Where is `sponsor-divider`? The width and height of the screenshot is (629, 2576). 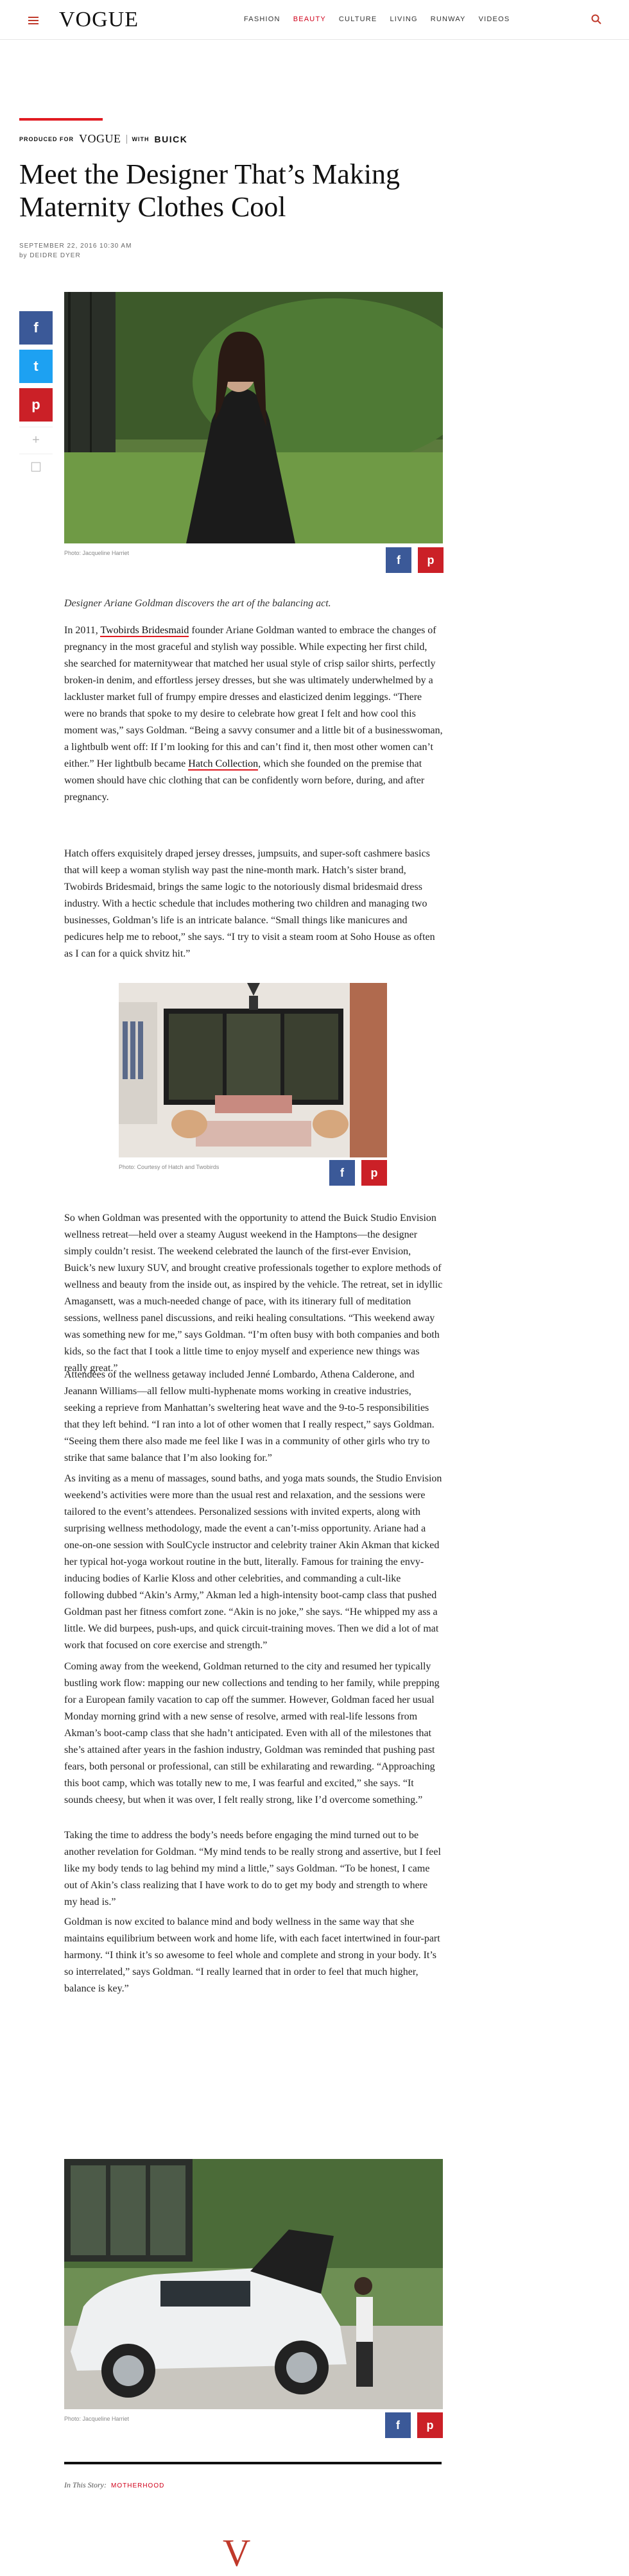 sponsor-divider is located at coordinates (127, 139).